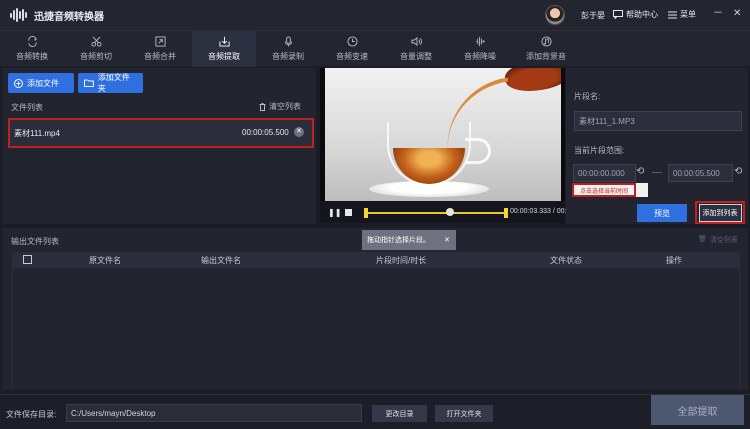 The height and width of the screenshot is (429, 750). Describe the element at coordinates (416, 41) in the screenshot. I see `volume-icon` at that location.